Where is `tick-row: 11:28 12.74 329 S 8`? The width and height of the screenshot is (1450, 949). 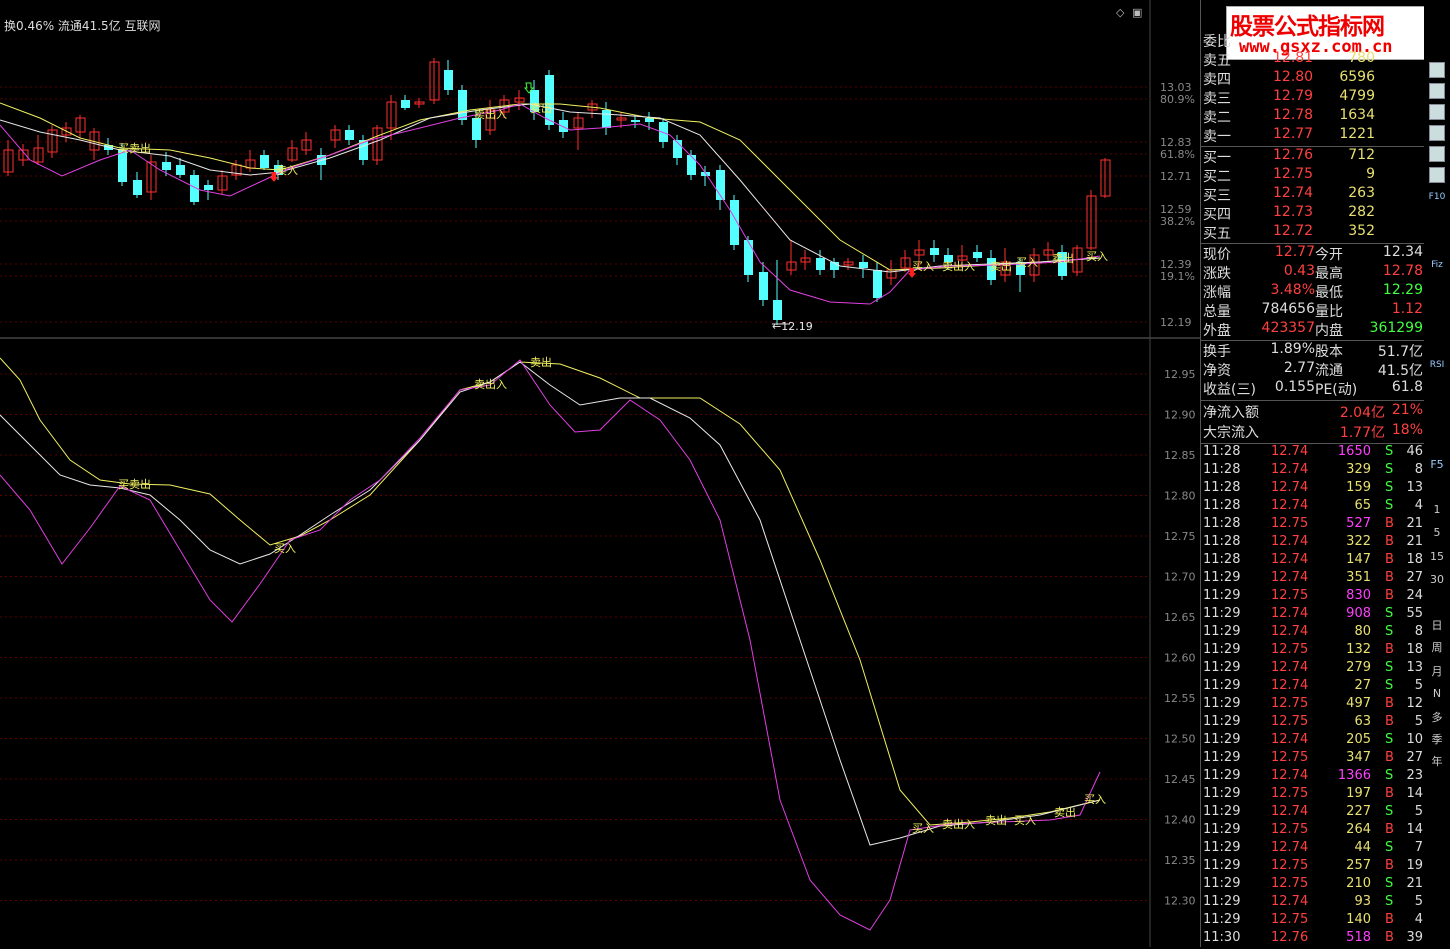 tick-row: 11:28 12.74 329 S 8 is located at coordinates (1313, 471).